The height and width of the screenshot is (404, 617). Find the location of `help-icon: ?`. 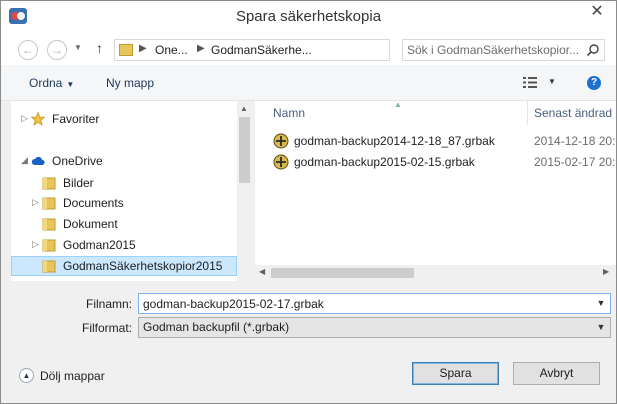

help-icon: ? is located at coordinates (594, 83).